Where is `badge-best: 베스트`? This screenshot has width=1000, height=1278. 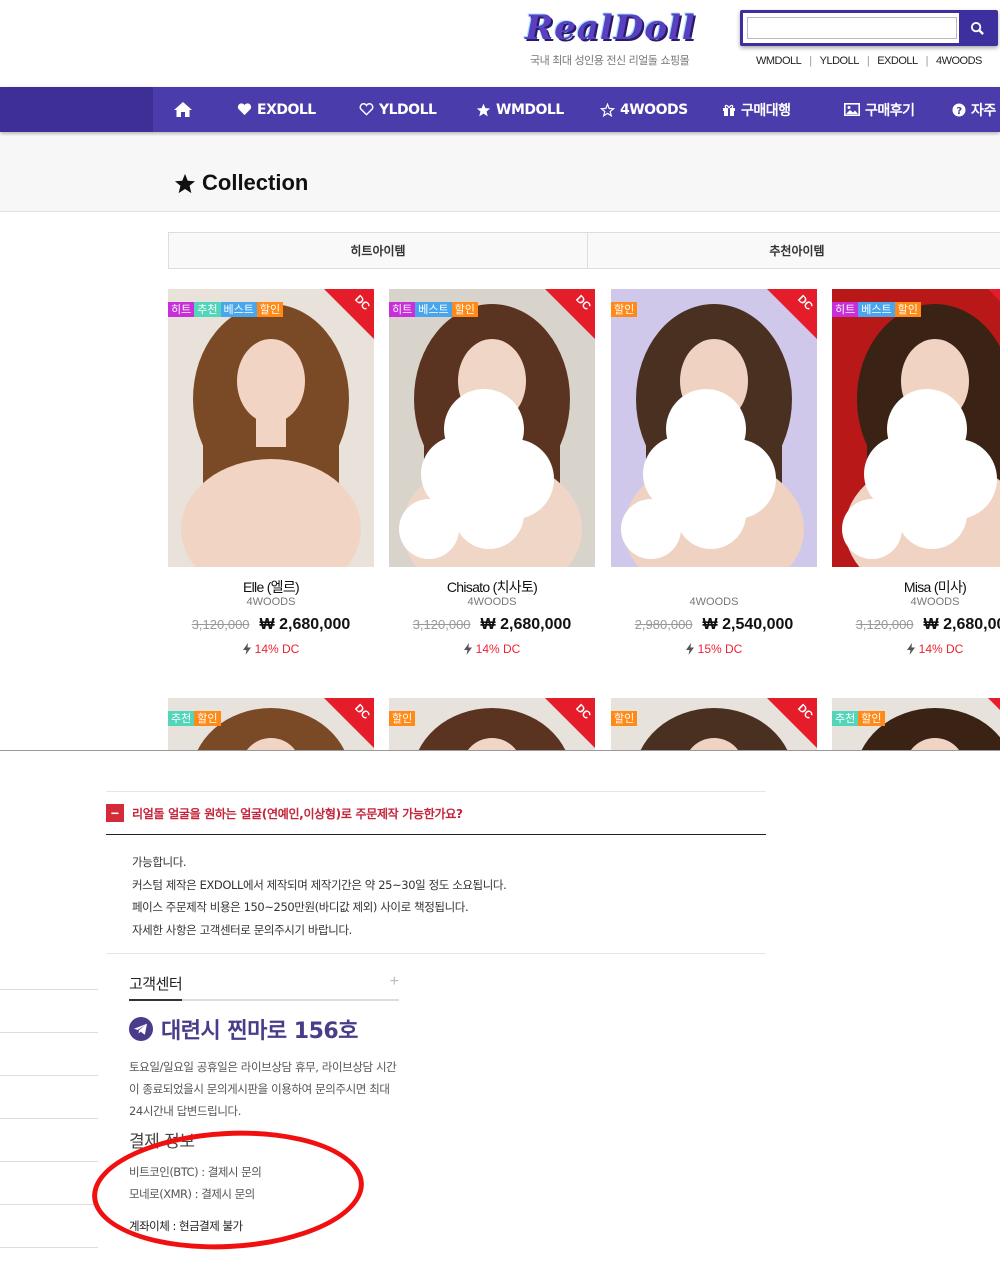
badge-best: 베스트 is located at coordinates (876, 309).